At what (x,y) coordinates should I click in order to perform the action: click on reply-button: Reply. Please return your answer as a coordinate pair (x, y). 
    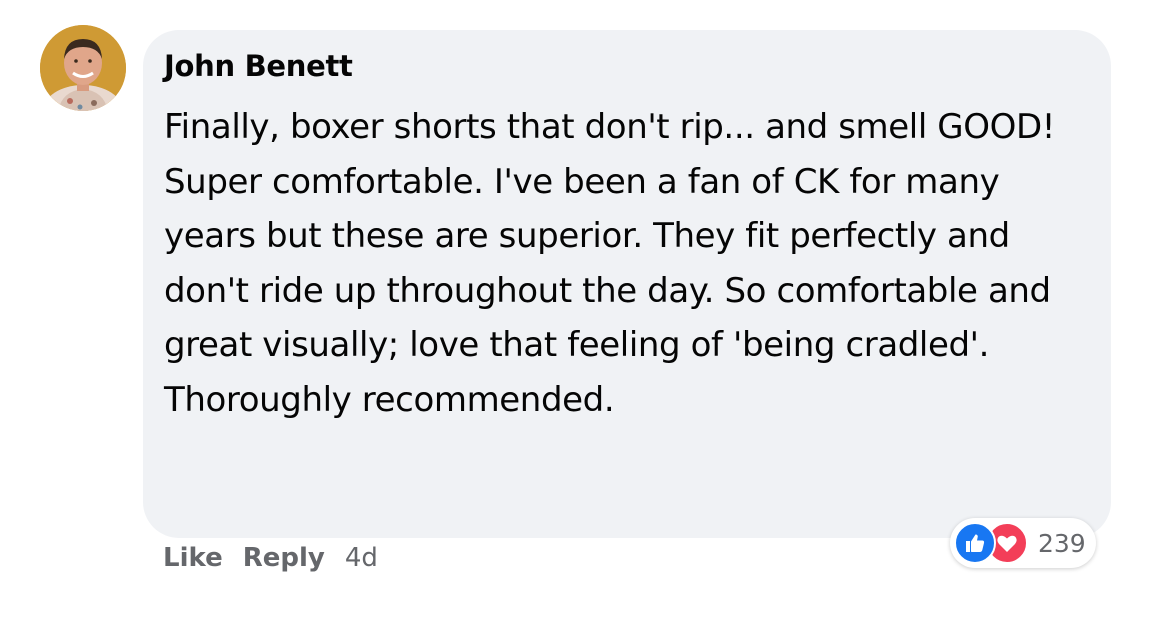
    Looking at the image, I should click on (284, 558).